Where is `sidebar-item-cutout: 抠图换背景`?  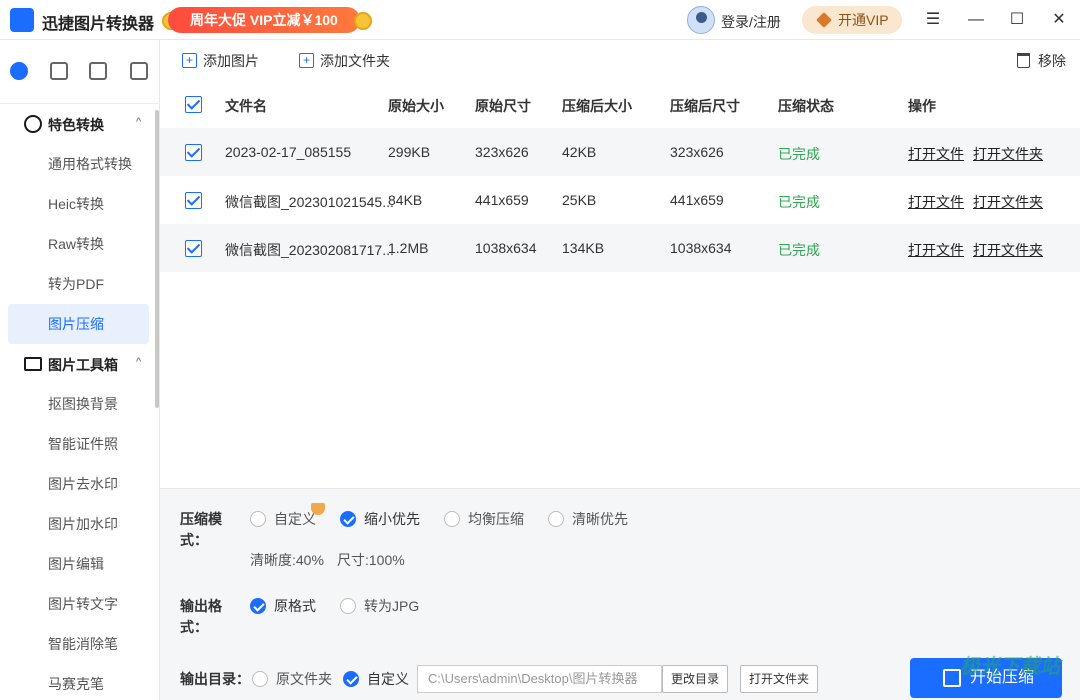 sidebar-item-cutout: 抠图换背景 is located at coordinates (78, 404).